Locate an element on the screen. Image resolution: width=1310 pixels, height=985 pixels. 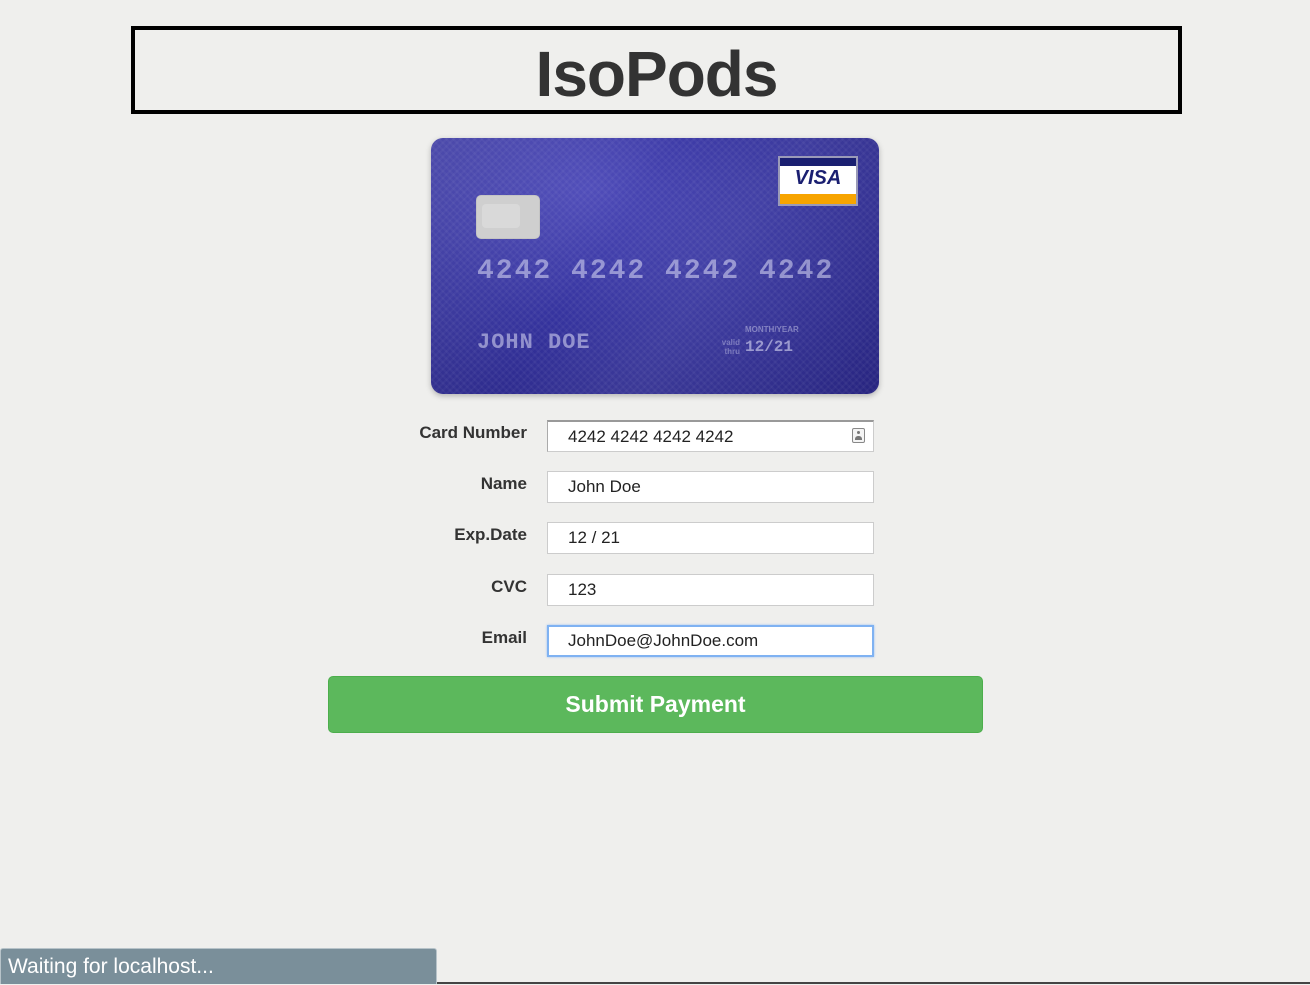
page-title: IsoPods is located at coordinates (657, 74).